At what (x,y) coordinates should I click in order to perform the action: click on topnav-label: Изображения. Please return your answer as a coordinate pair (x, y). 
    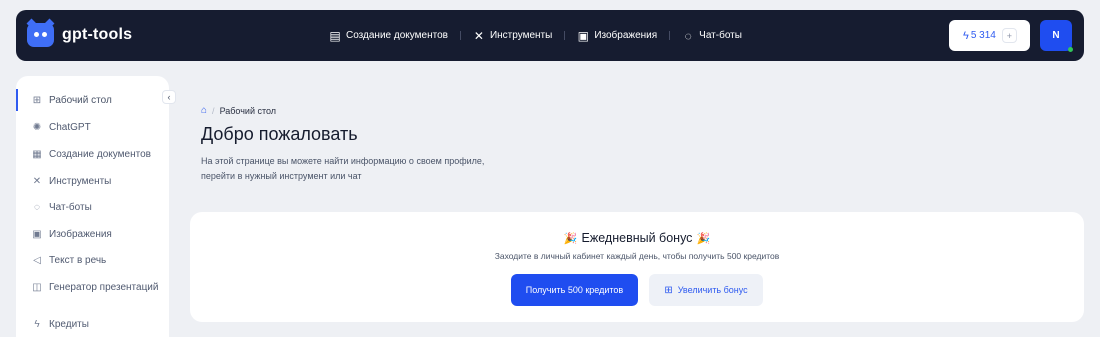
    Looking at the image, I should click on (626, 35).